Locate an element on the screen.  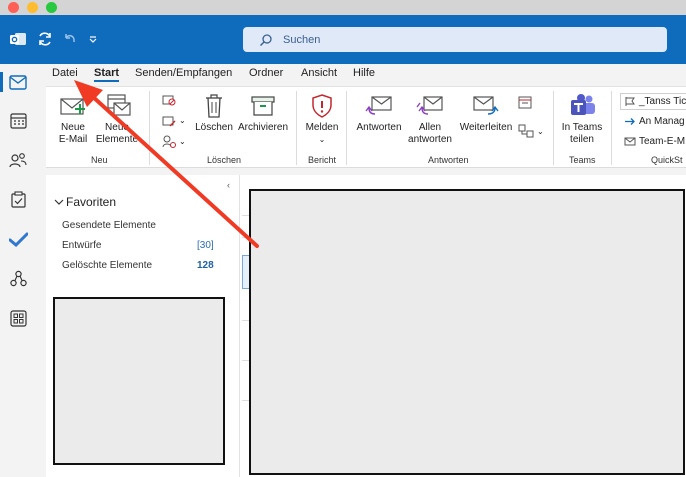
group-label-teams: Teams is located at coordinates (582, 160).